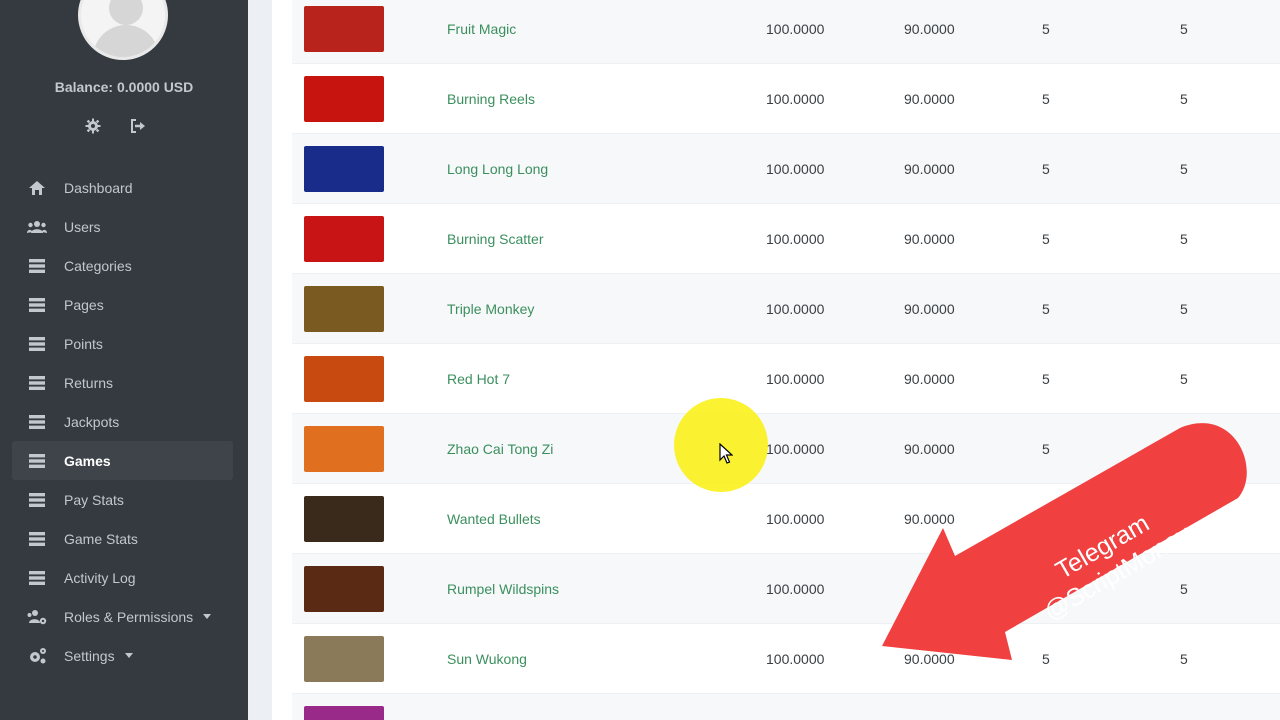 The image size is (1280, 720). I want to click on game-name-link: Sun Wukong, so click(487, 659).